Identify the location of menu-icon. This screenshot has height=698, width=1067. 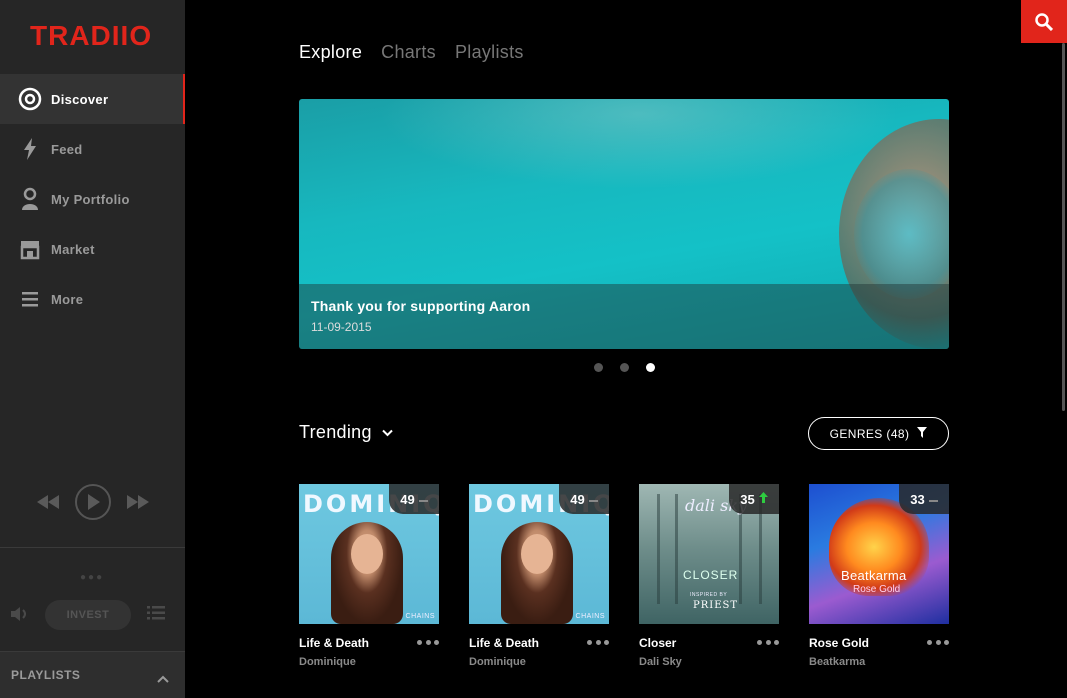
(30, 299).